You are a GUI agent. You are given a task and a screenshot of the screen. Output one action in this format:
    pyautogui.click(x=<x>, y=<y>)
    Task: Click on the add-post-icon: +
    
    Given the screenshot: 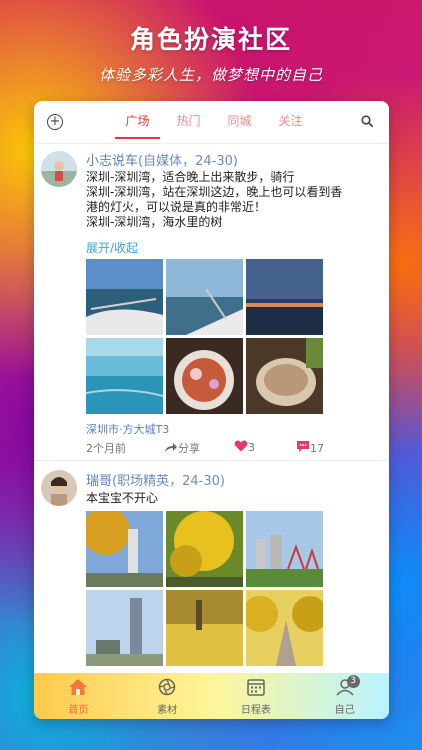 What is the action you would take?
    pyautogui.click(x=55, y=122)
    